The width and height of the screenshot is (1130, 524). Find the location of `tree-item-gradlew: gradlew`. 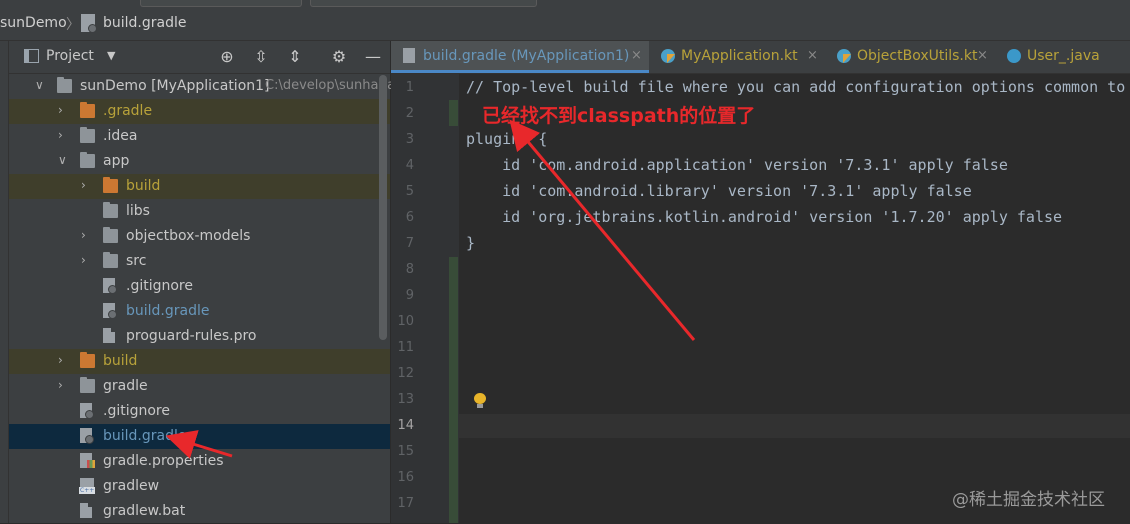

tree-item-gradlew: gradlew is located at coordinates (199, 486).